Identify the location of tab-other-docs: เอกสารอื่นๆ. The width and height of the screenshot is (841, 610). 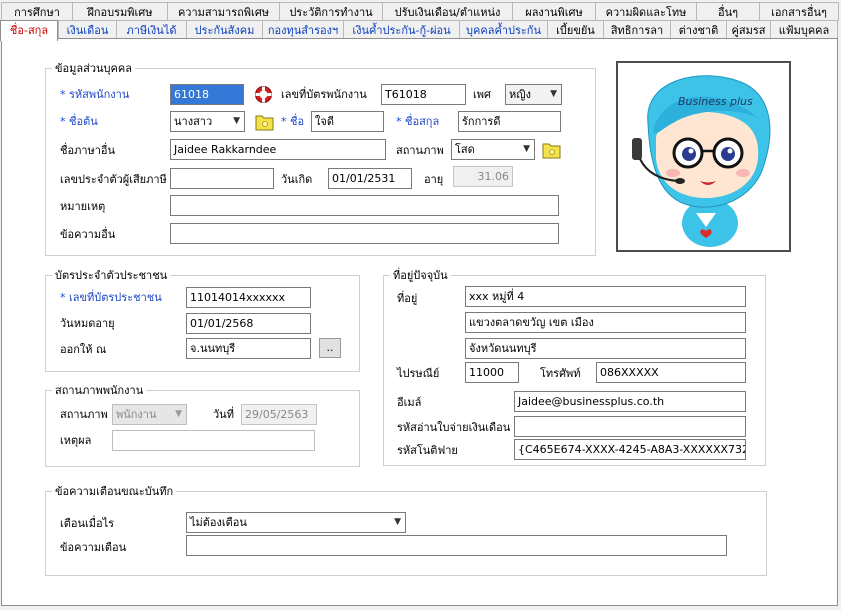
(799, 11).